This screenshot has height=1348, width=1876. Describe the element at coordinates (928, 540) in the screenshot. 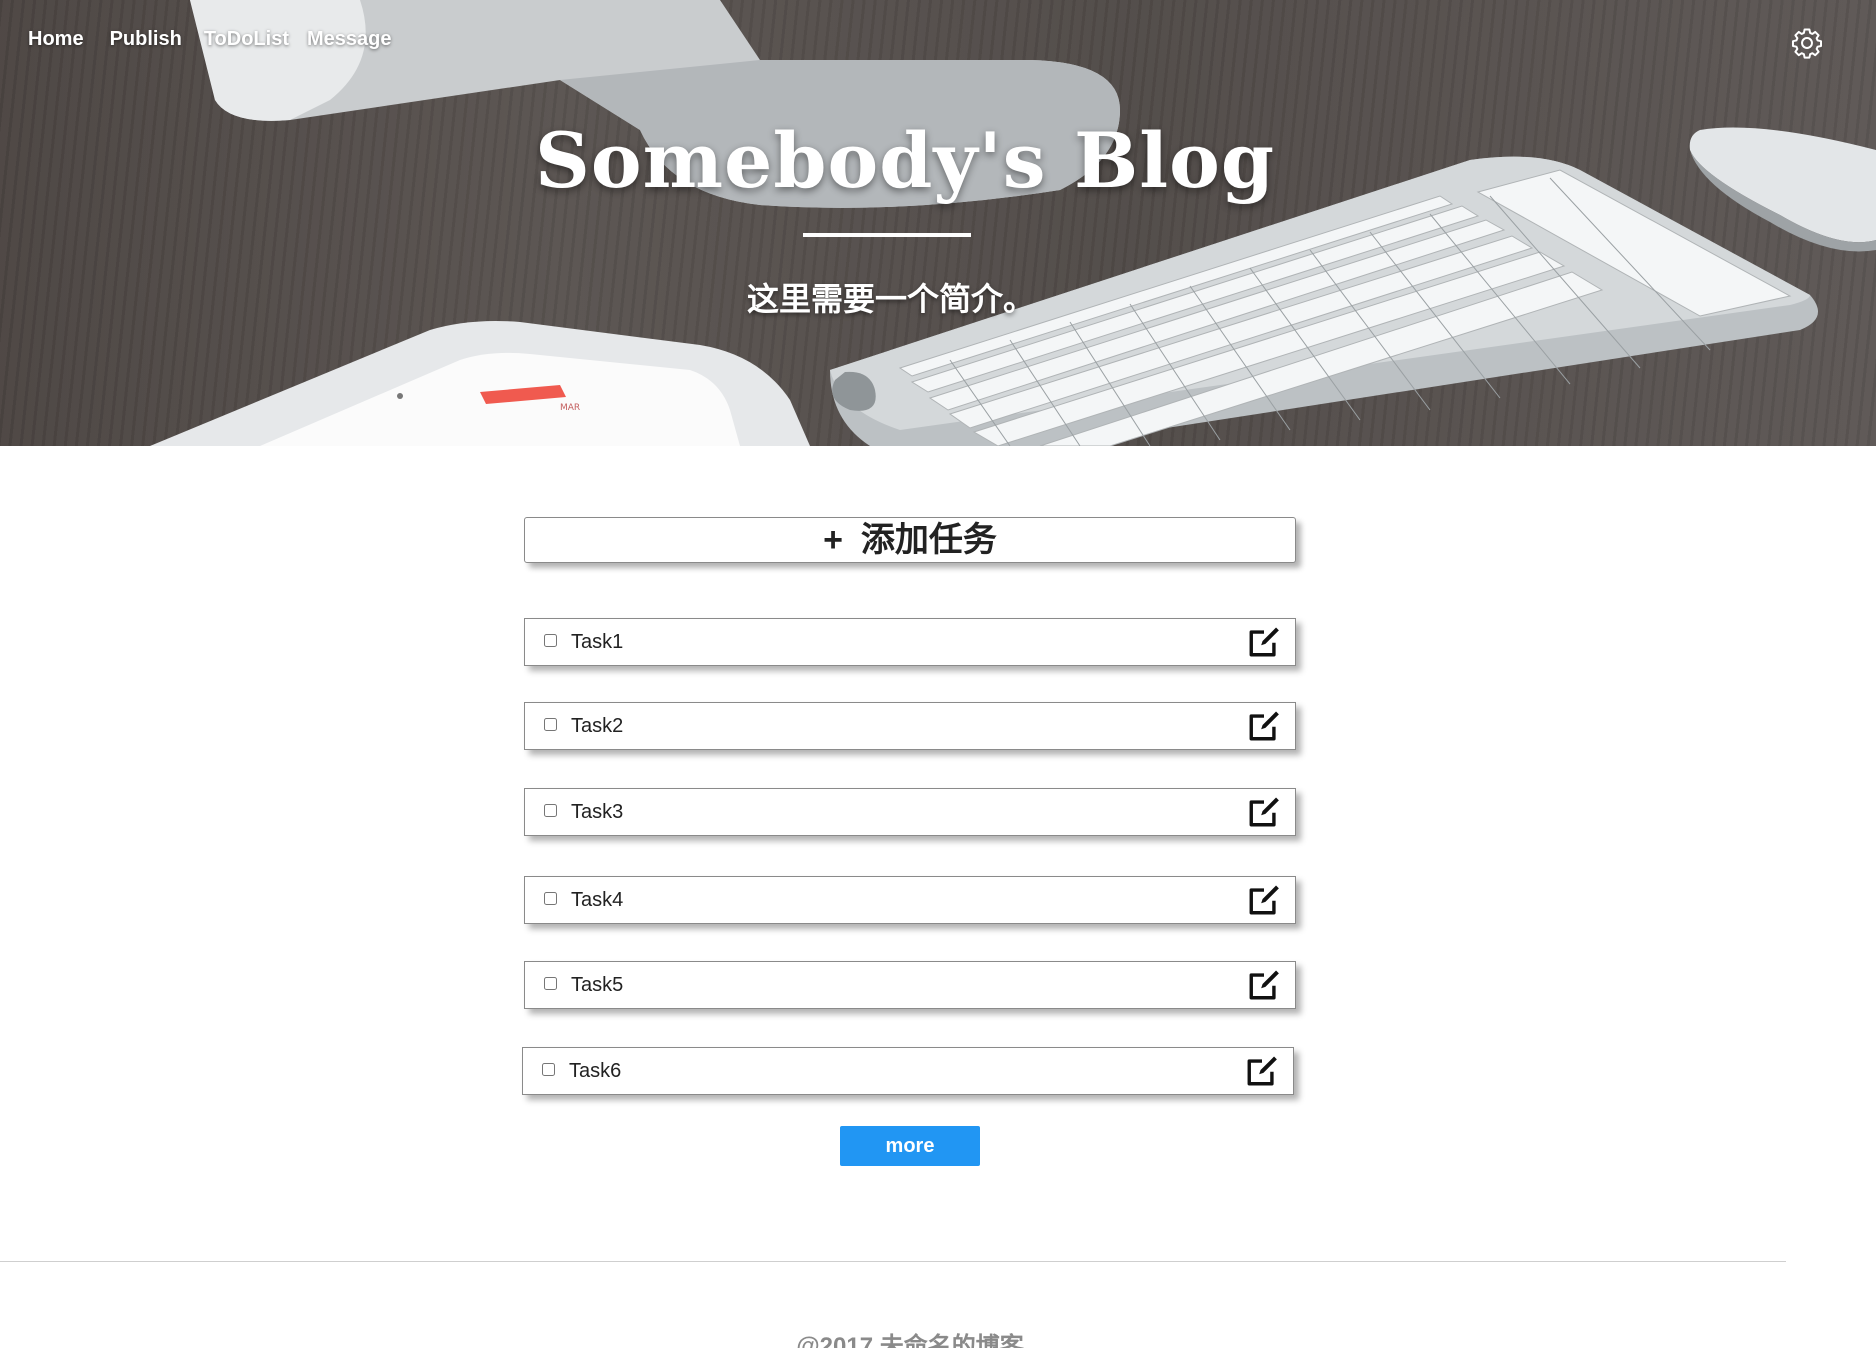

I see `add-task-label: 添加任务` at that location.